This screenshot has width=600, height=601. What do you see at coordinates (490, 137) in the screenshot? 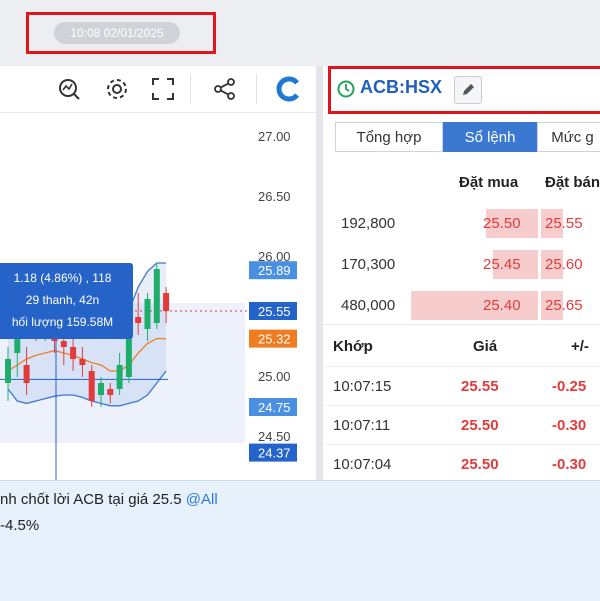
I see `tab-orderbook: Sổ lệnh` at bounding box center [490, 137].